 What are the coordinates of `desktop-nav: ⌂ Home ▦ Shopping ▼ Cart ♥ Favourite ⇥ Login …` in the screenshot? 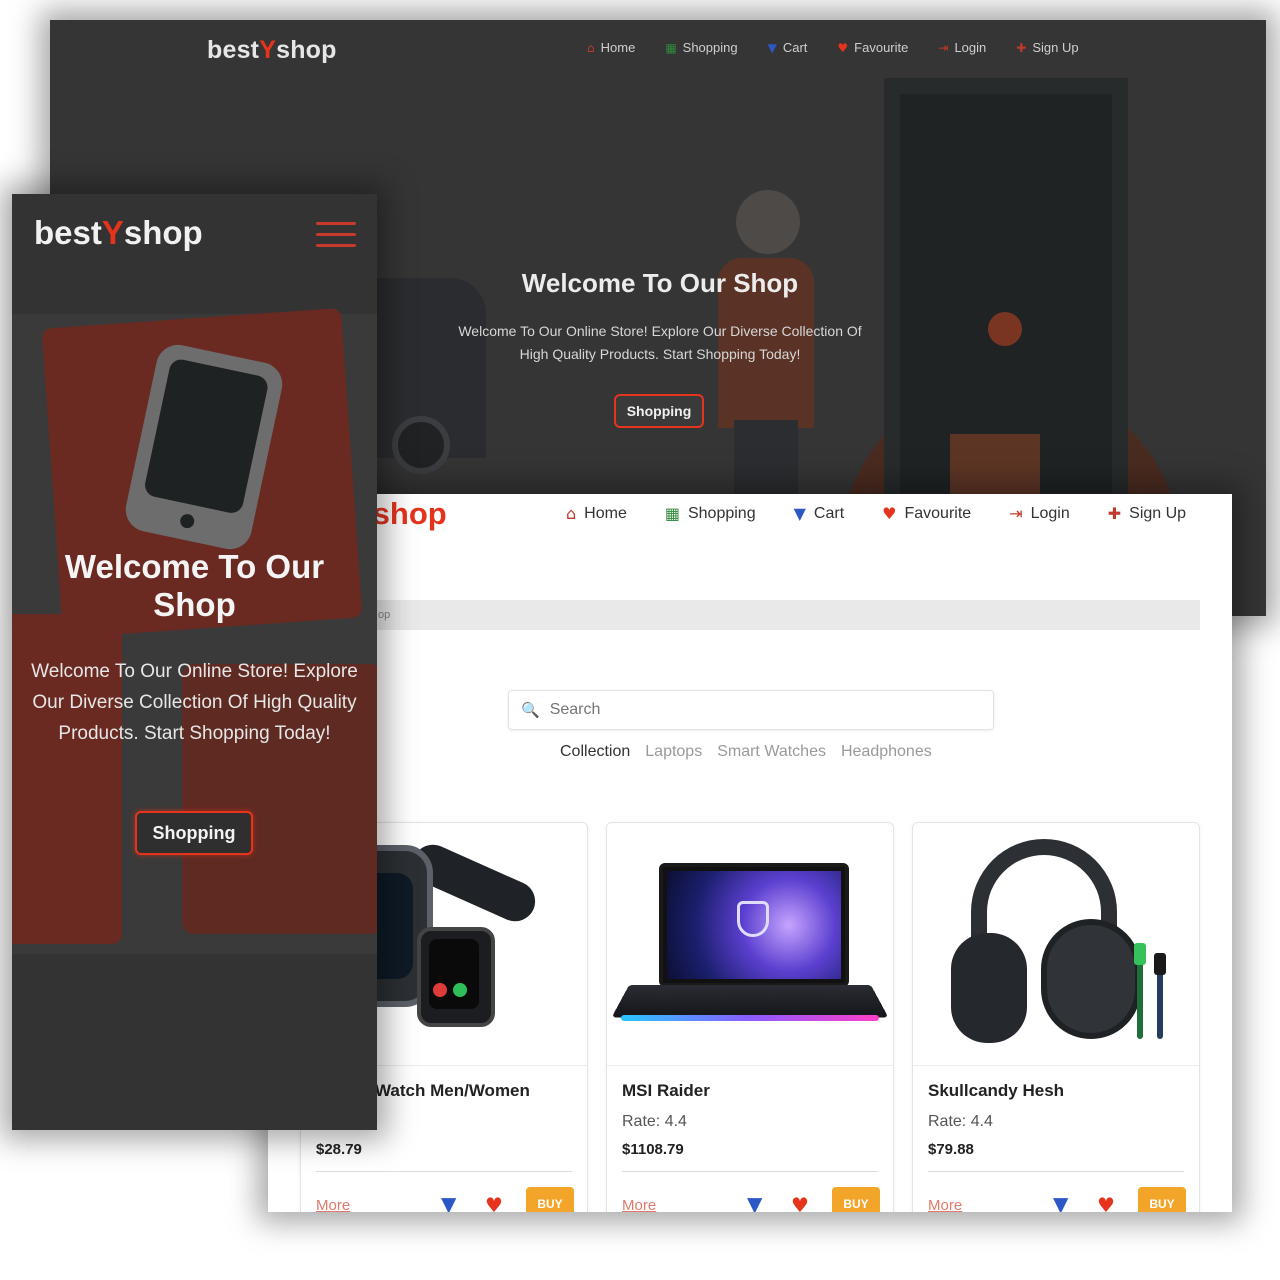 It's located at (848, 47).